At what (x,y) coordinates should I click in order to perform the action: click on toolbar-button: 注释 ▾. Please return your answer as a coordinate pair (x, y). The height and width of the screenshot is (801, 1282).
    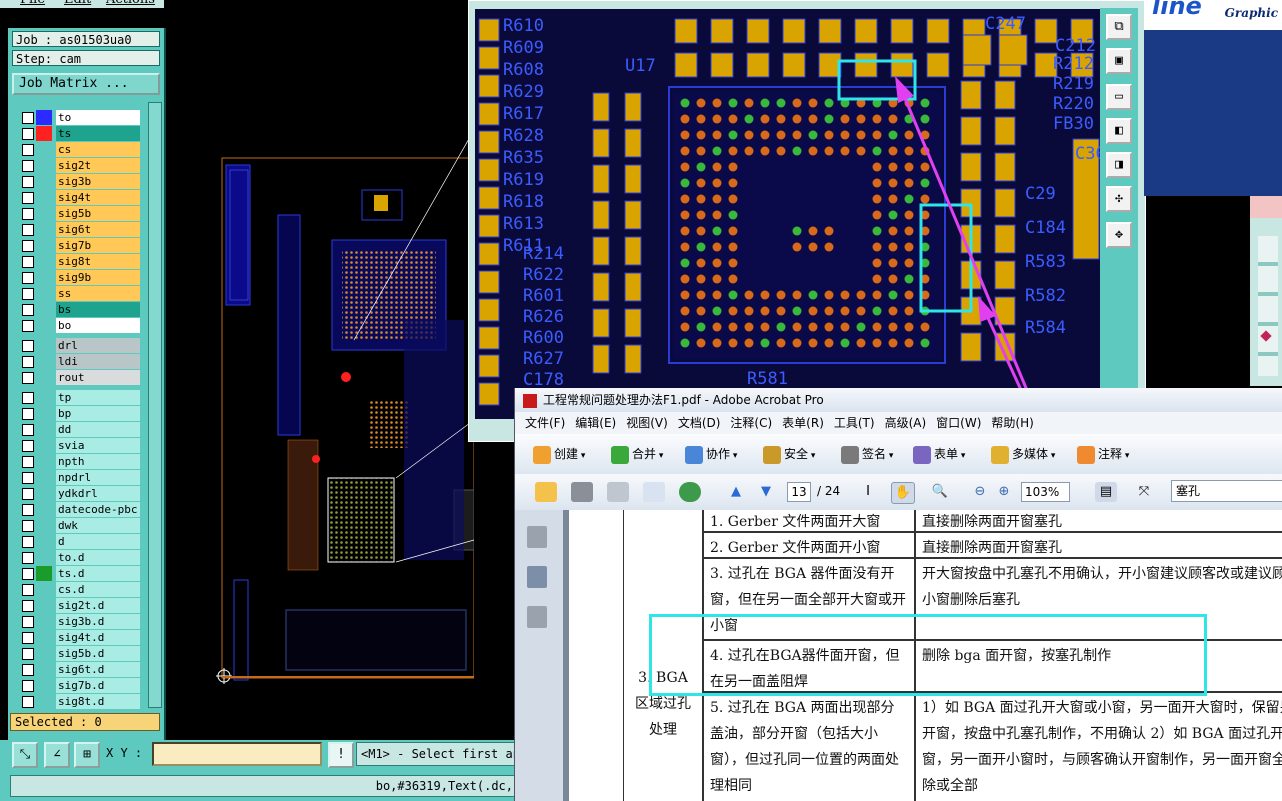
    Looking at the image, I should click on (1103, 454).